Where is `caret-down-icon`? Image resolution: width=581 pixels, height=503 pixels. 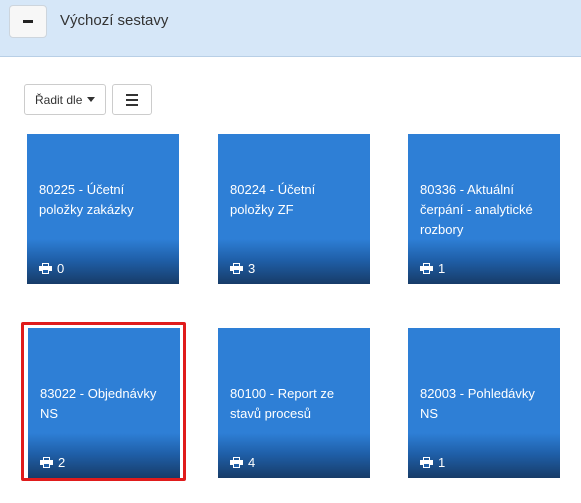
caret-down-icon is located at coordinates (91, 99).